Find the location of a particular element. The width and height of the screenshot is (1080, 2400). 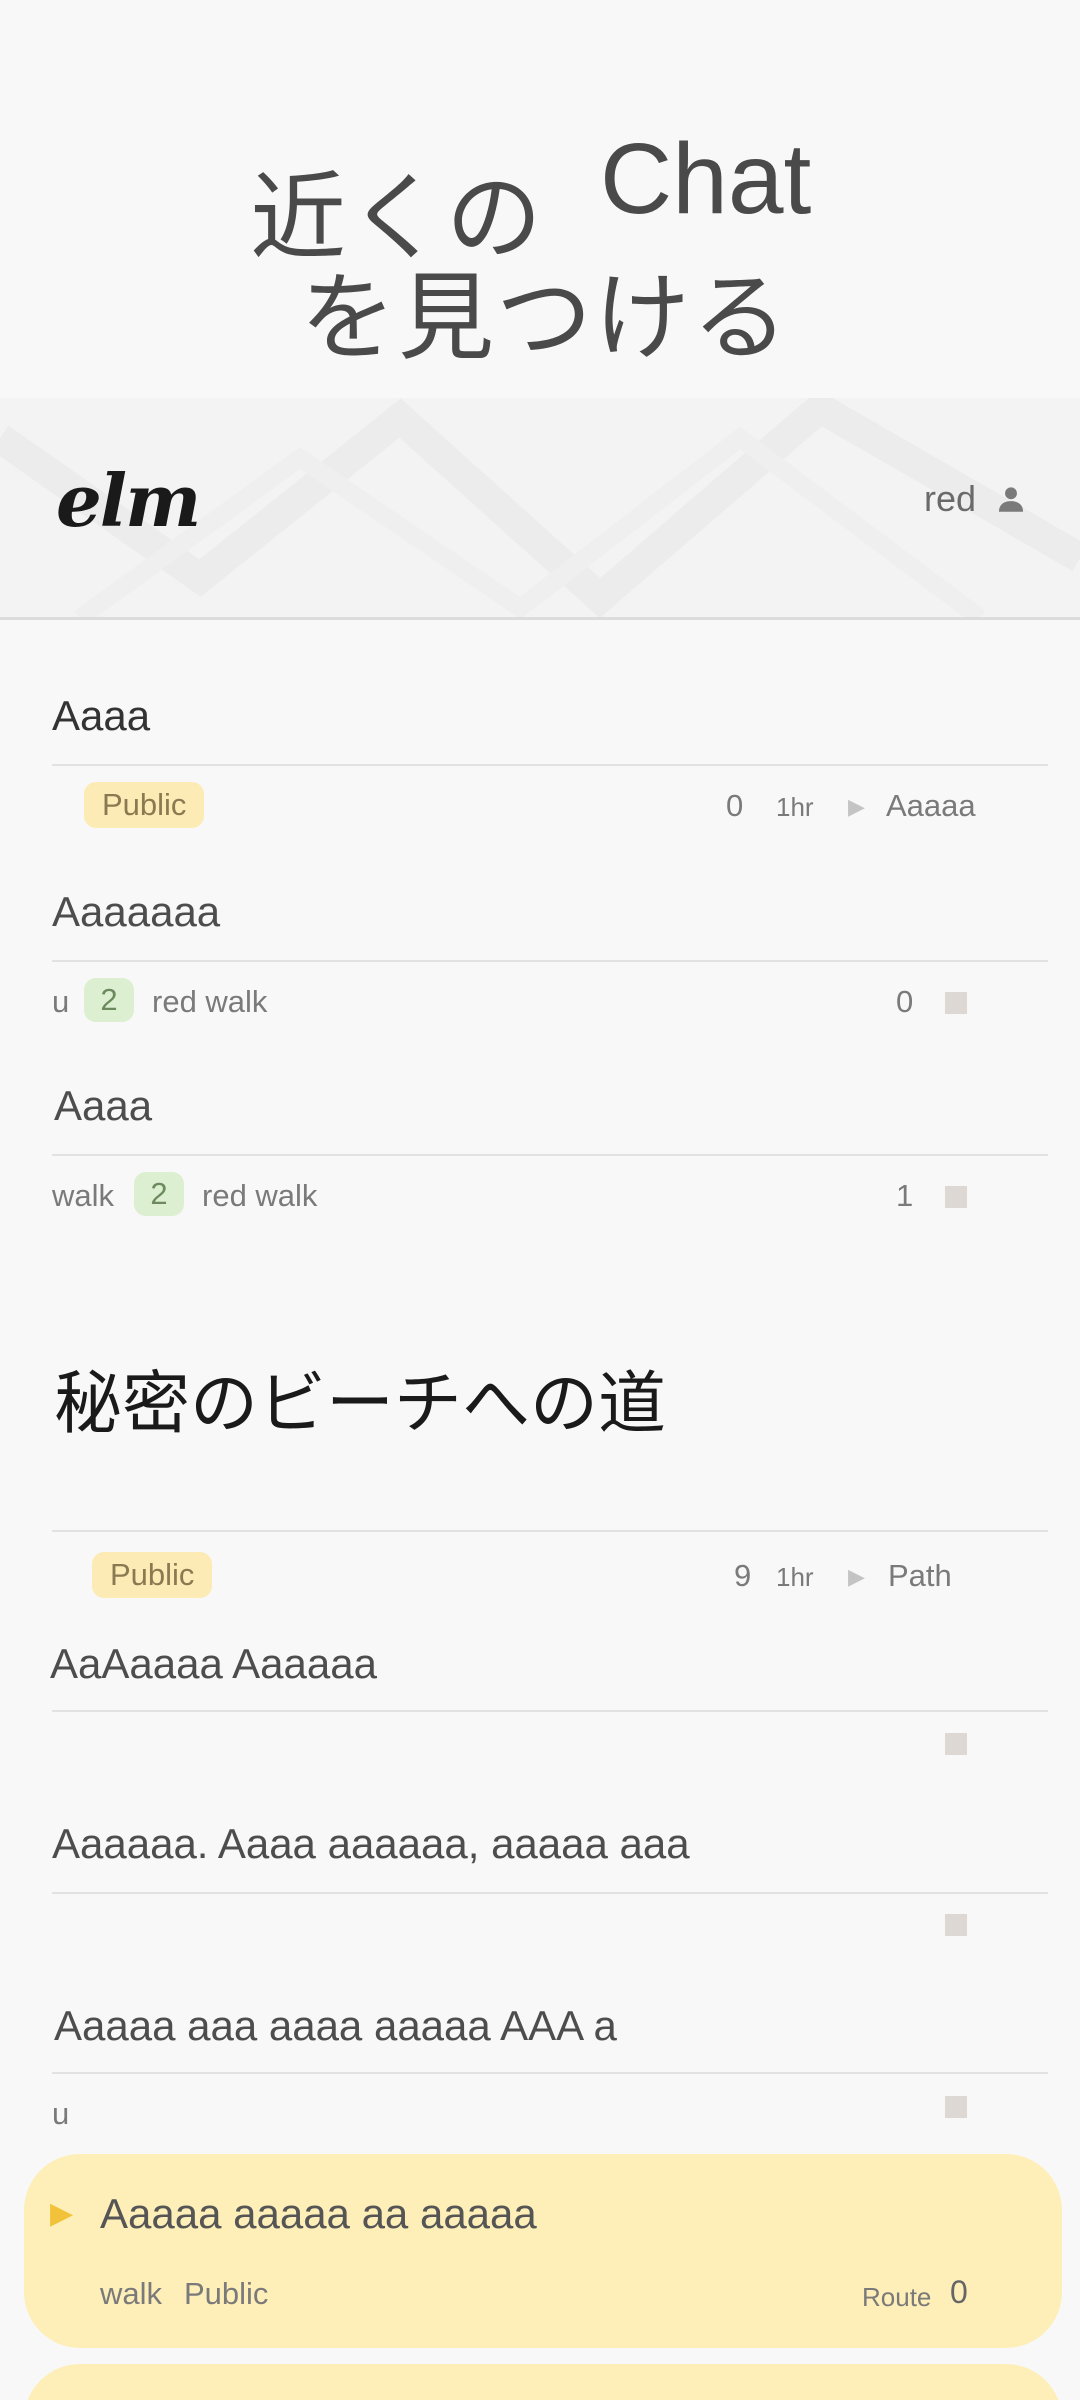

user-name: red is located at coordinates (949, 498).